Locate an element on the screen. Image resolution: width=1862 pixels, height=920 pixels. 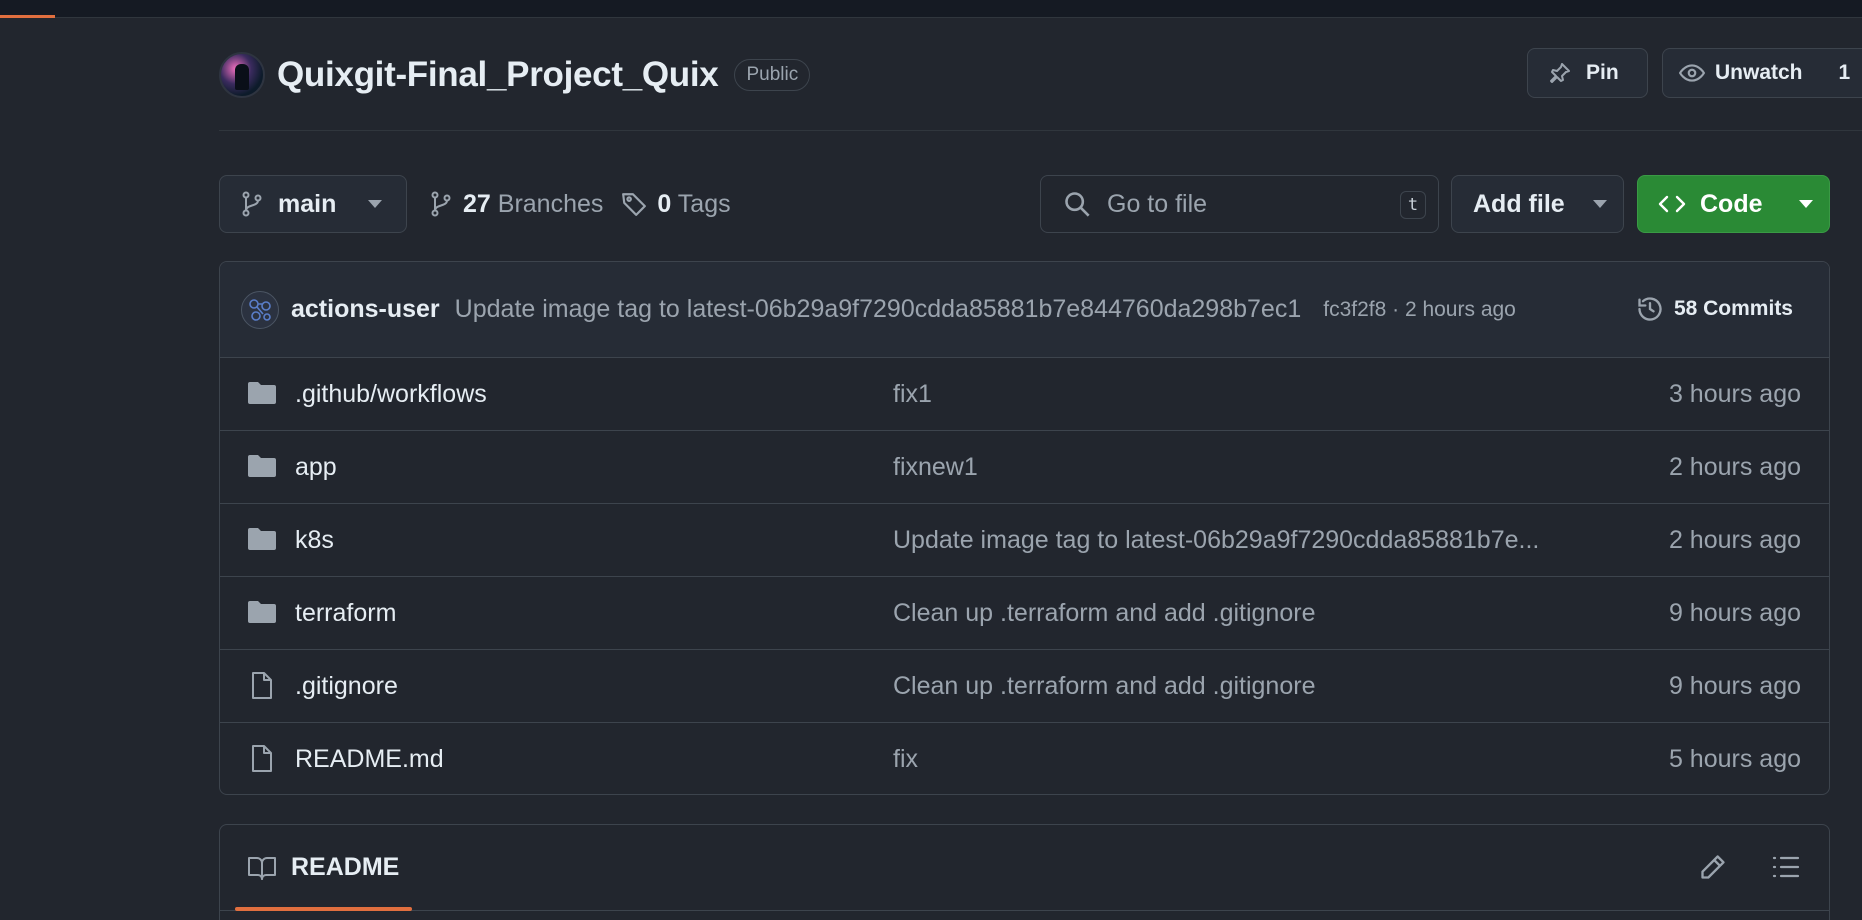
branch-name: main is located at coordinates (307, 203).